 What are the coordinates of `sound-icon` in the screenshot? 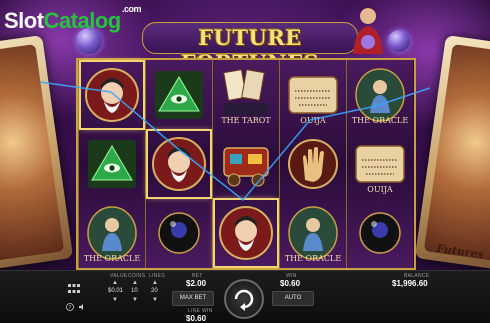 It's located at (82, 307).